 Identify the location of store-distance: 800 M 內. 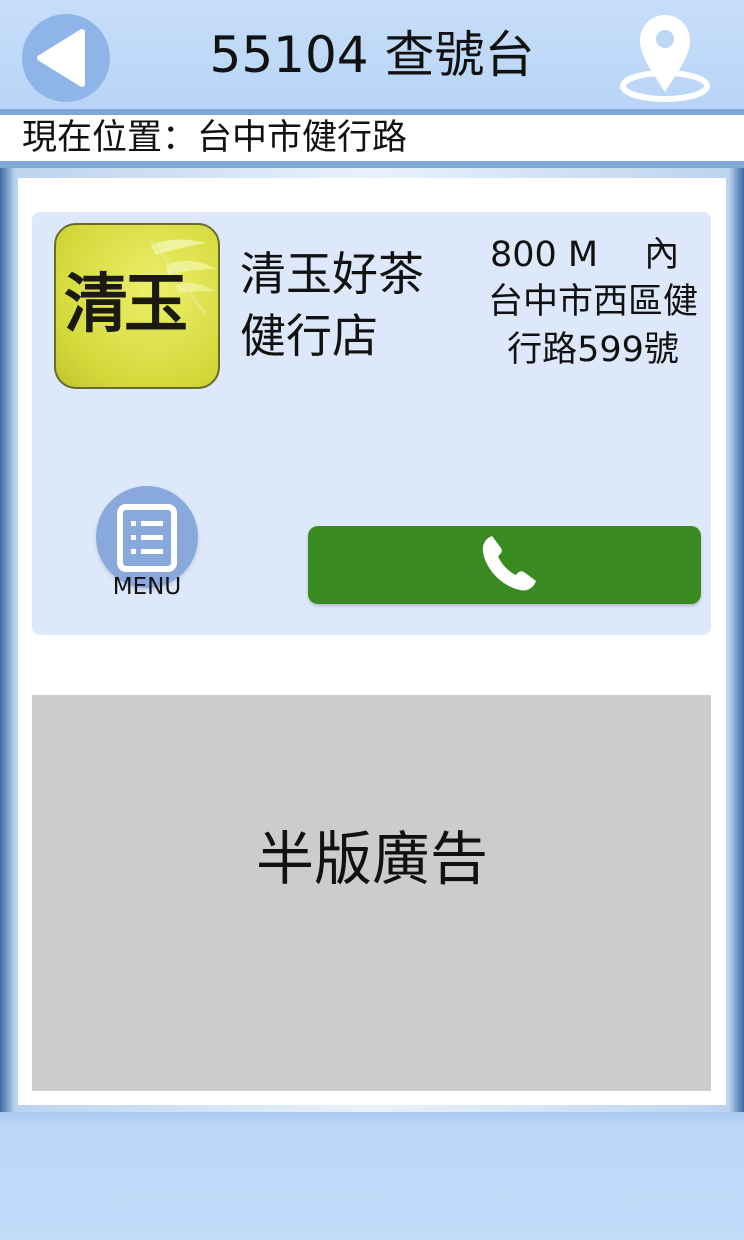
(585, 255).